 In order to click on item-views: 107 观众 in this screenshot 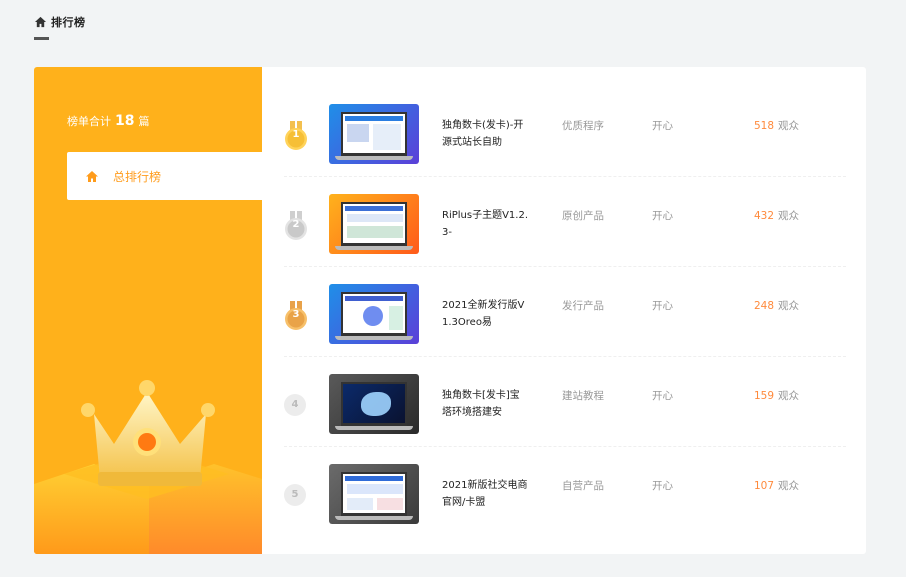, I will do `click(776, 485)`.